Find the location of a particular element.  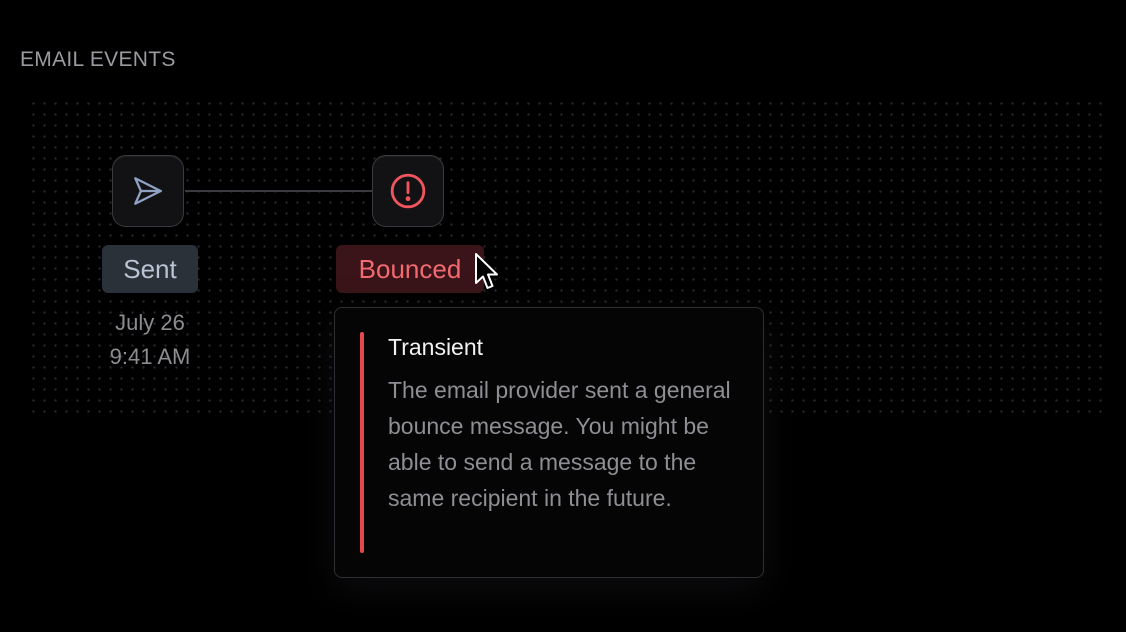

tooltip-title: Transient is located at coordinates (436, 347).